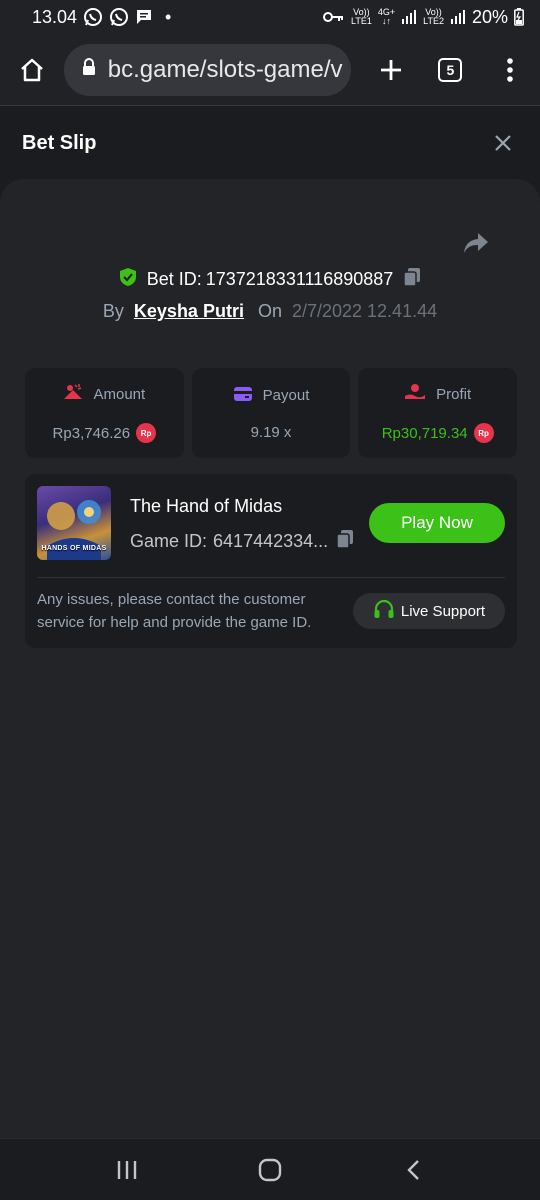 The image size is (540, 1200). What do you see at coordinates (113, 311) in the screenshot?
I see `by-label: By` at bounding box center [113, 311].